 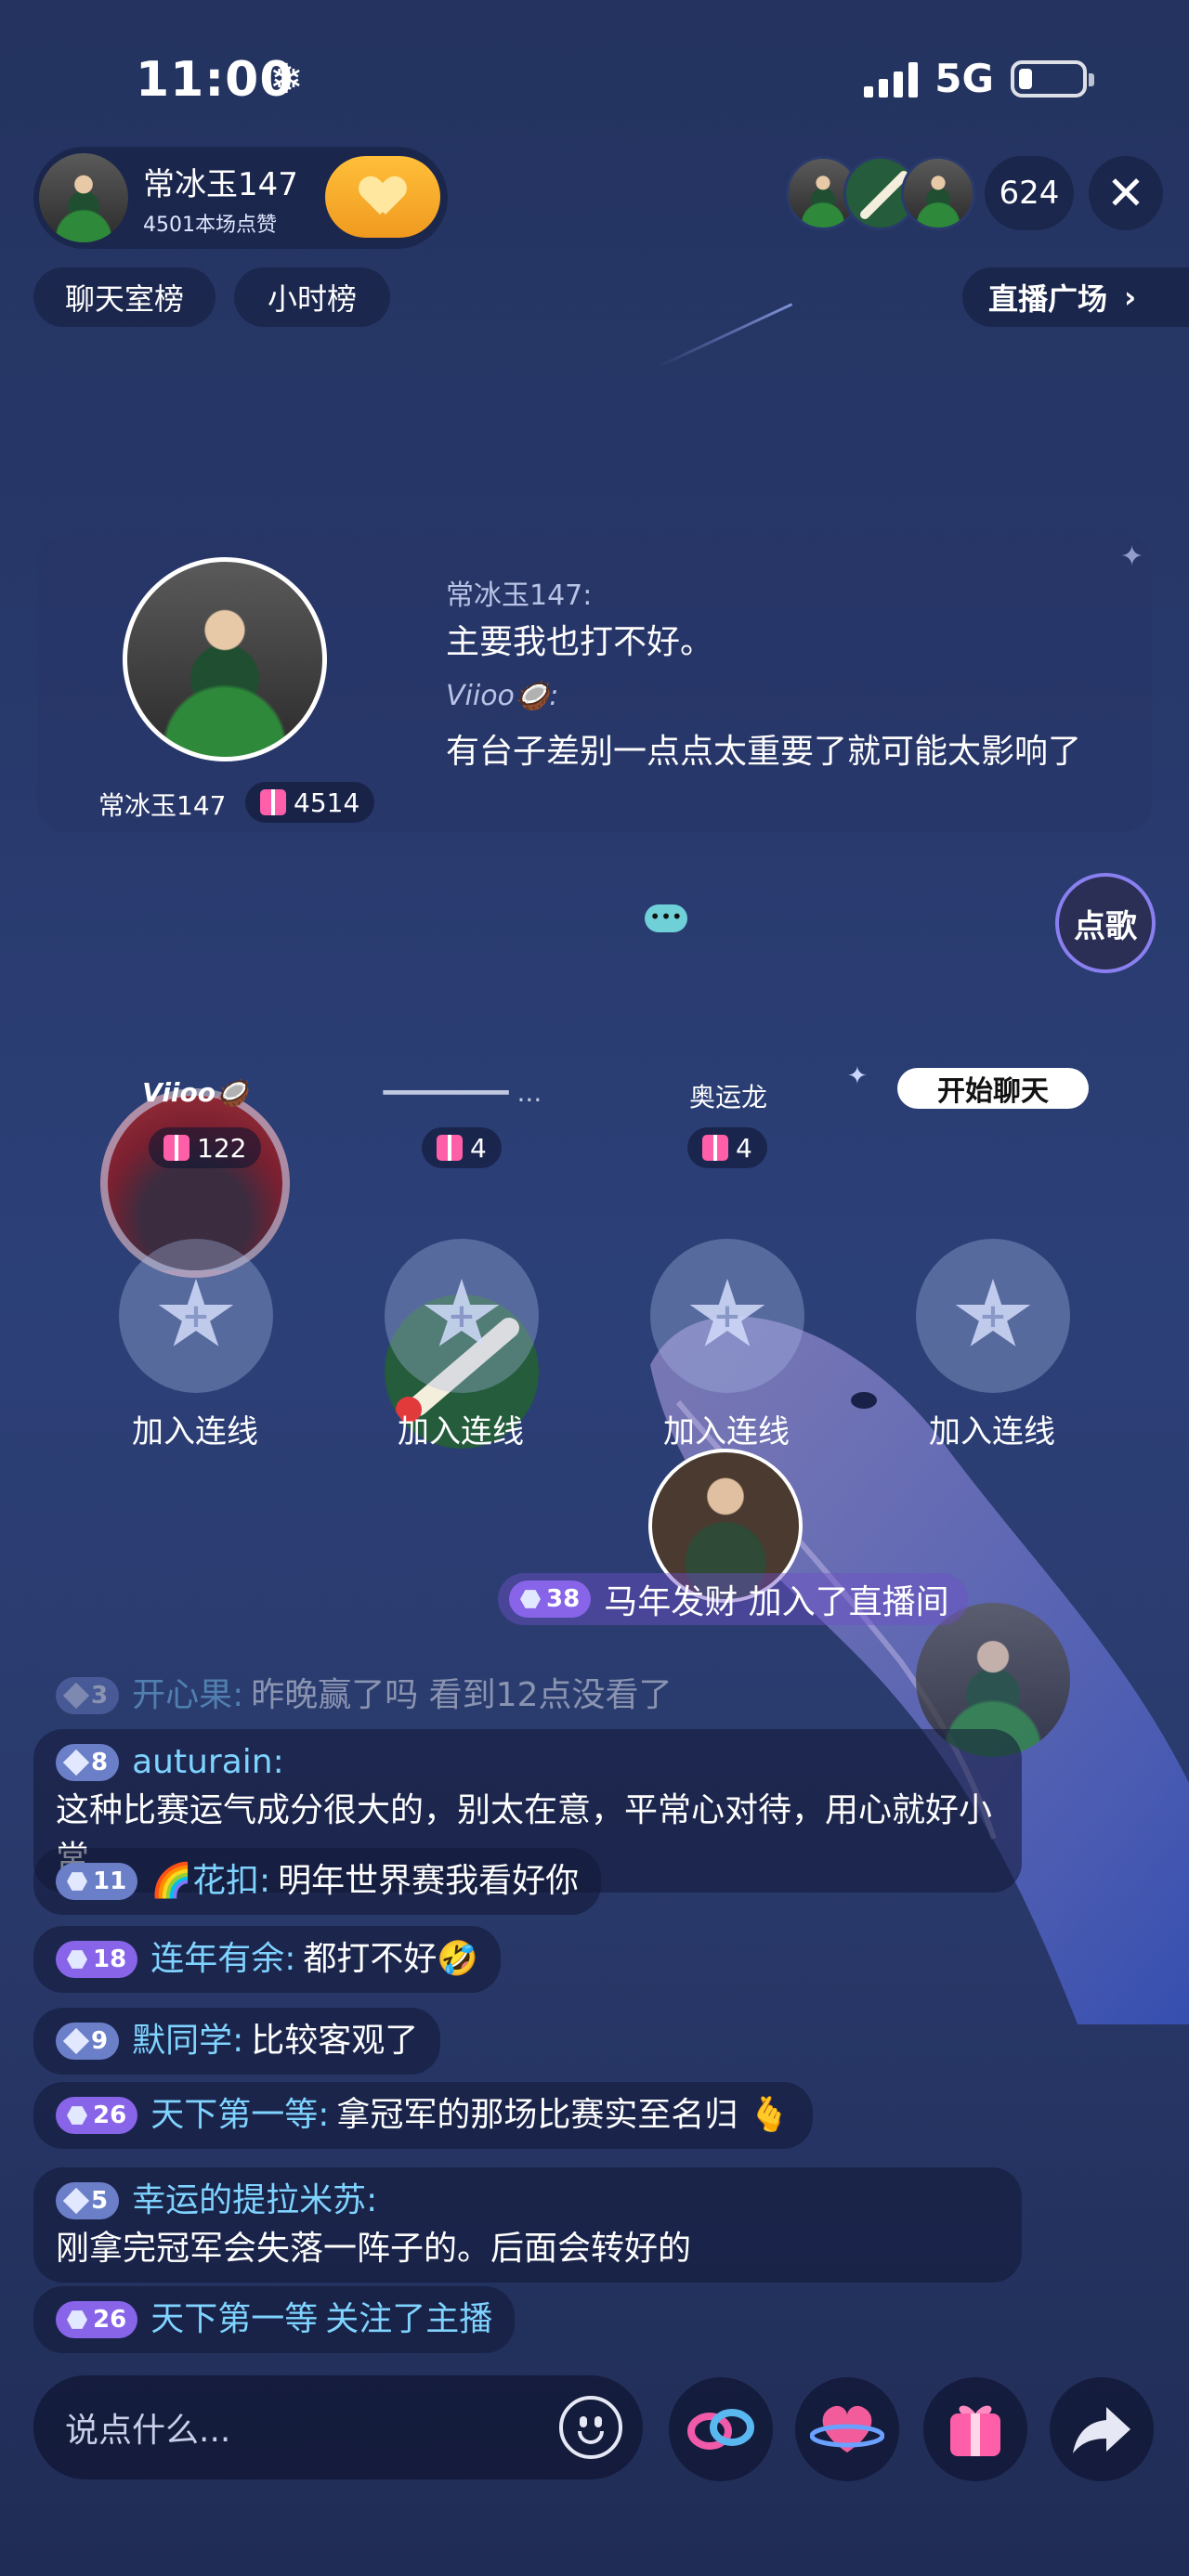 I want to click on host-card-avatar, so click(x=225, y=659).